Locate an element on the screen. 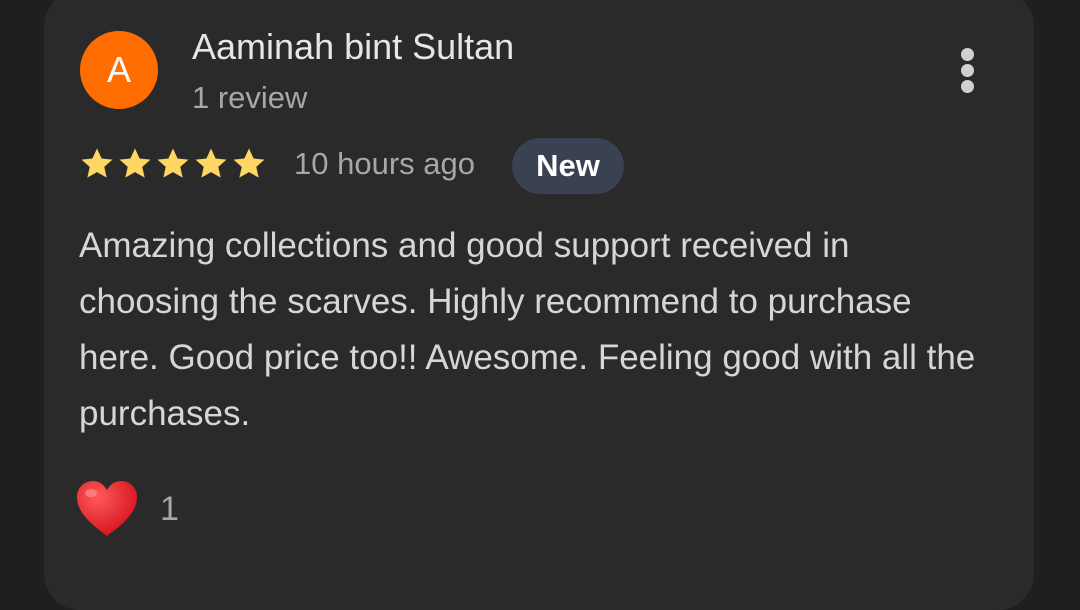  star-rating is located at coordinates (173, 165).